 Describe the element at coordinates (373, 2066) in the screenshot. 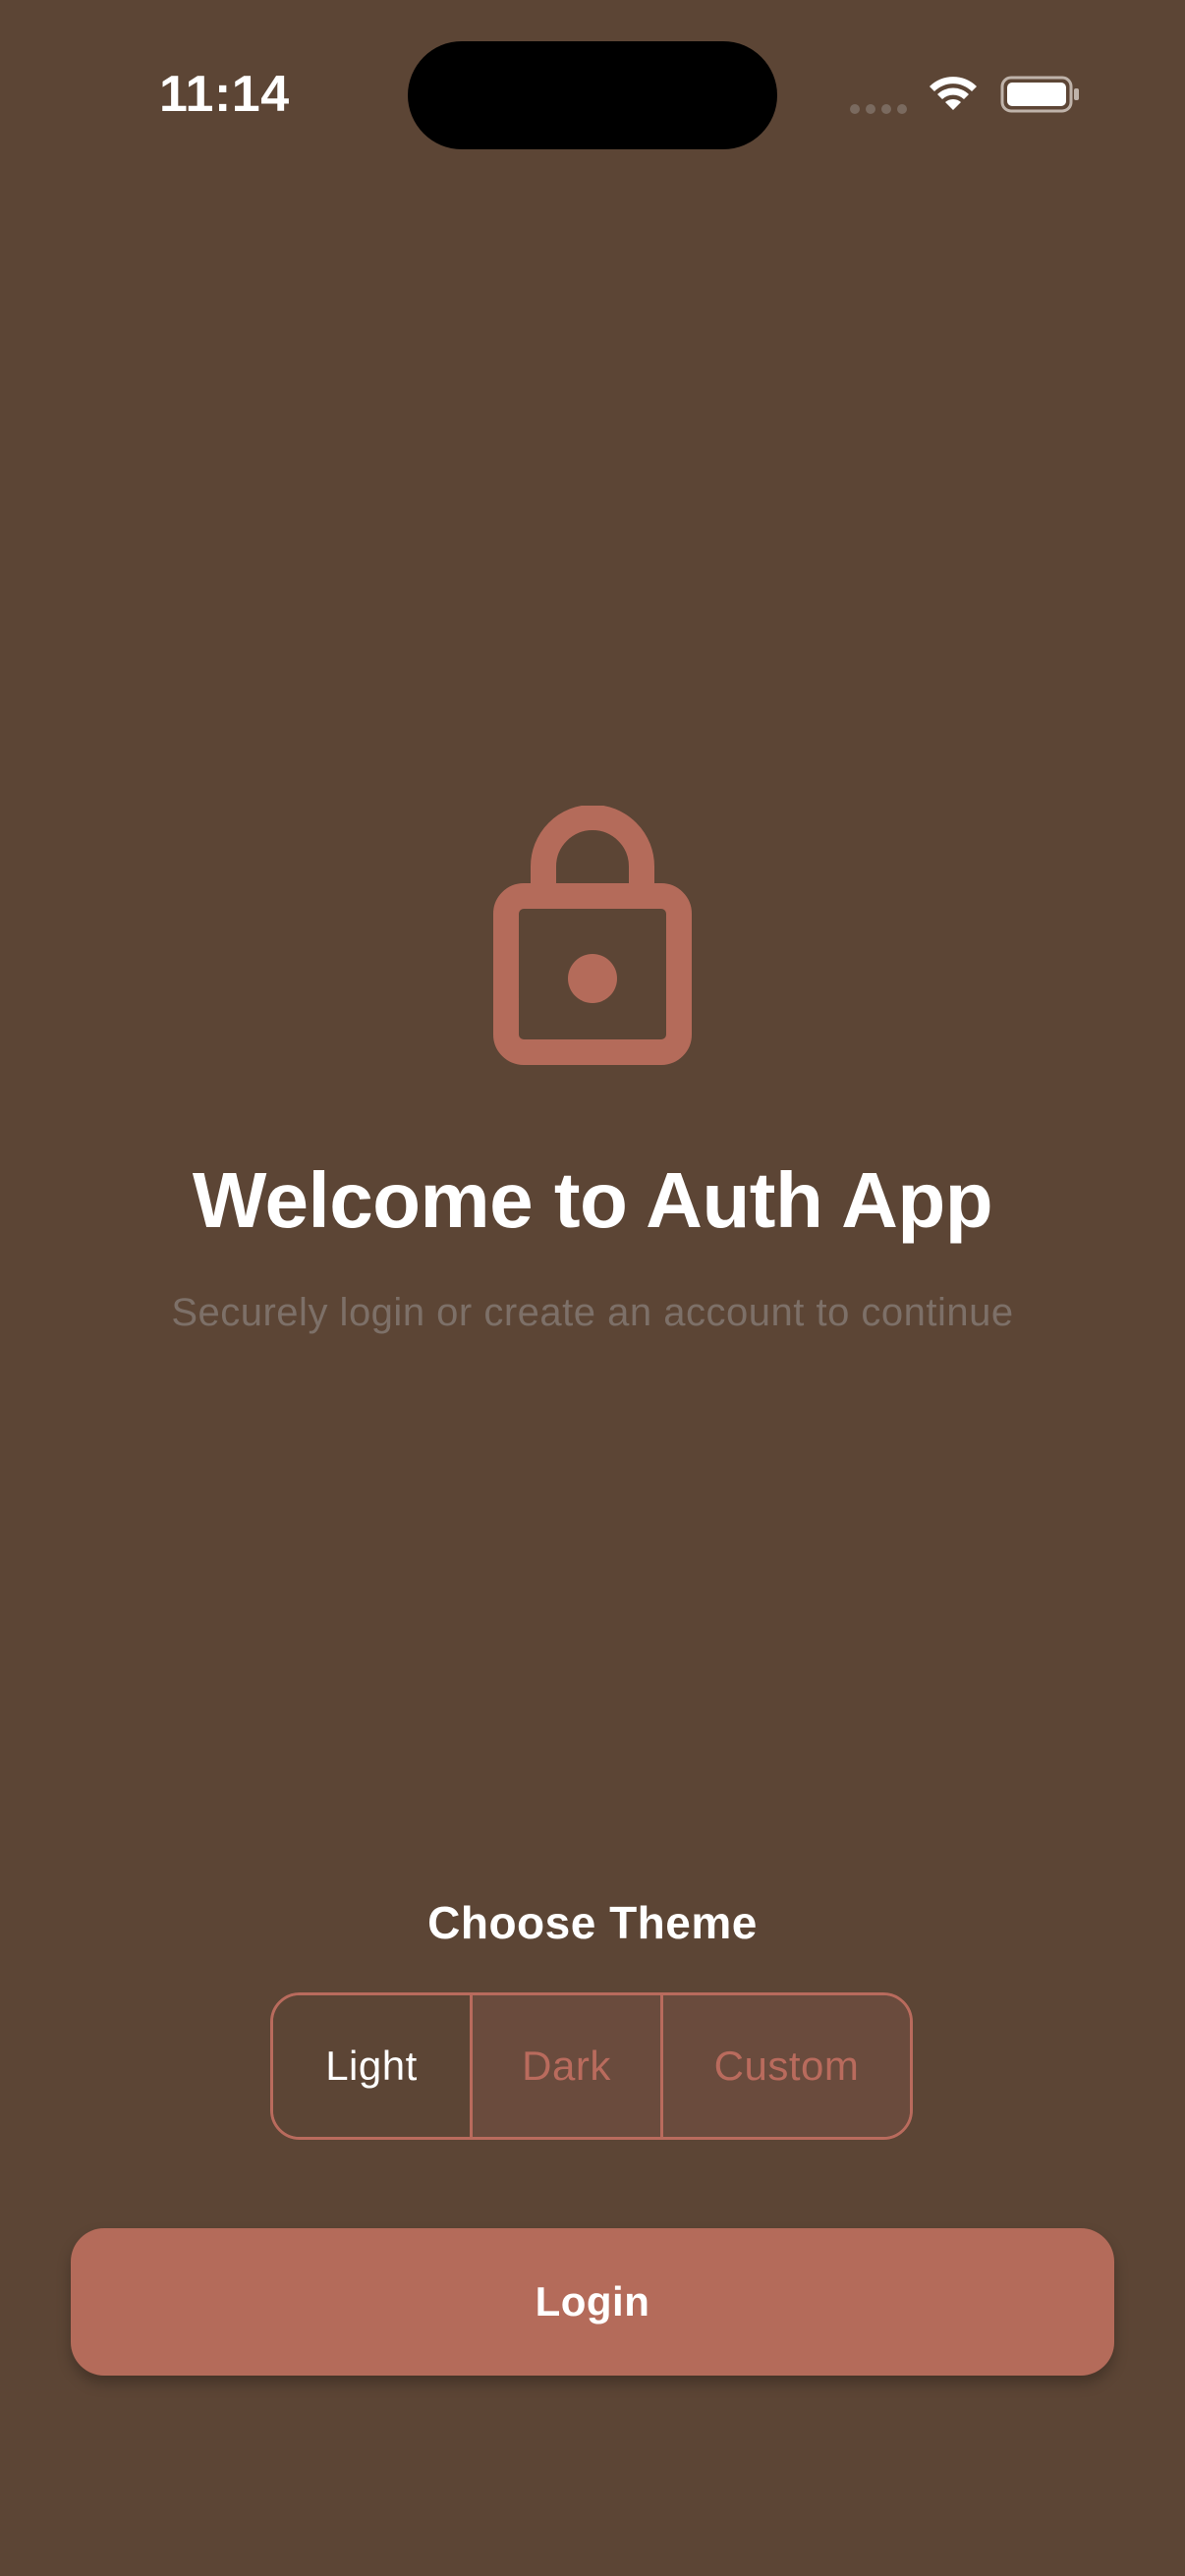

I see `theme-option-light: Light` at that location.